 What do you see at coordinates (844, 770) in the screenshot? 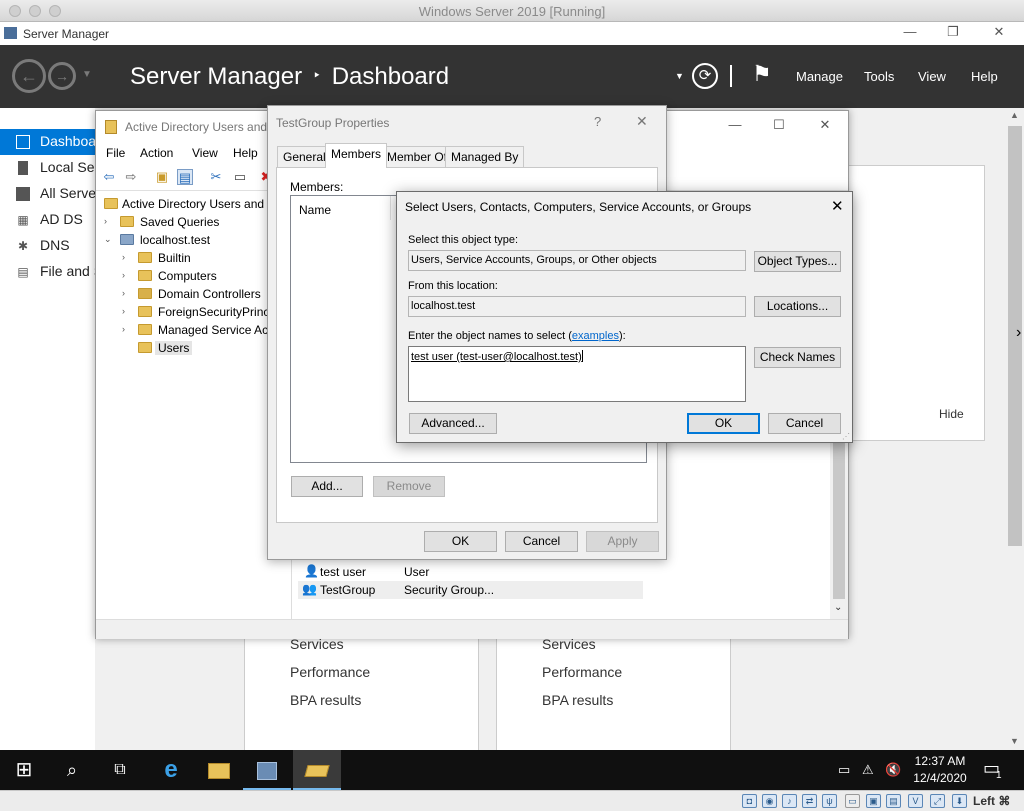
I see `network-tray-icon: ▭` at bounding box center [844, 770].